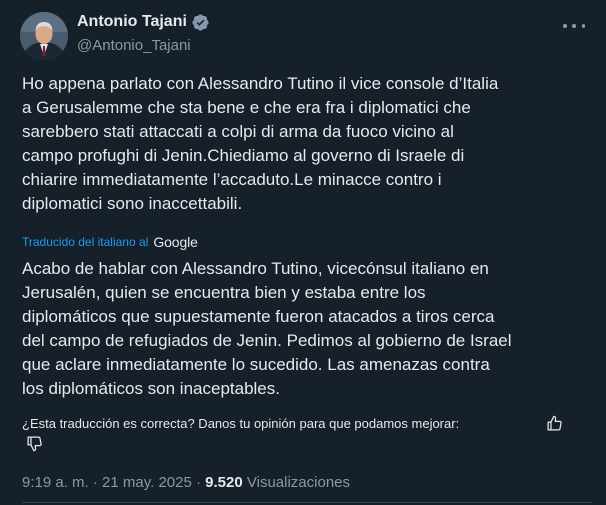 The height and width of the screenshot is (505, 606). I want to click on views-label: Visualizaciones, so click(298, 482).